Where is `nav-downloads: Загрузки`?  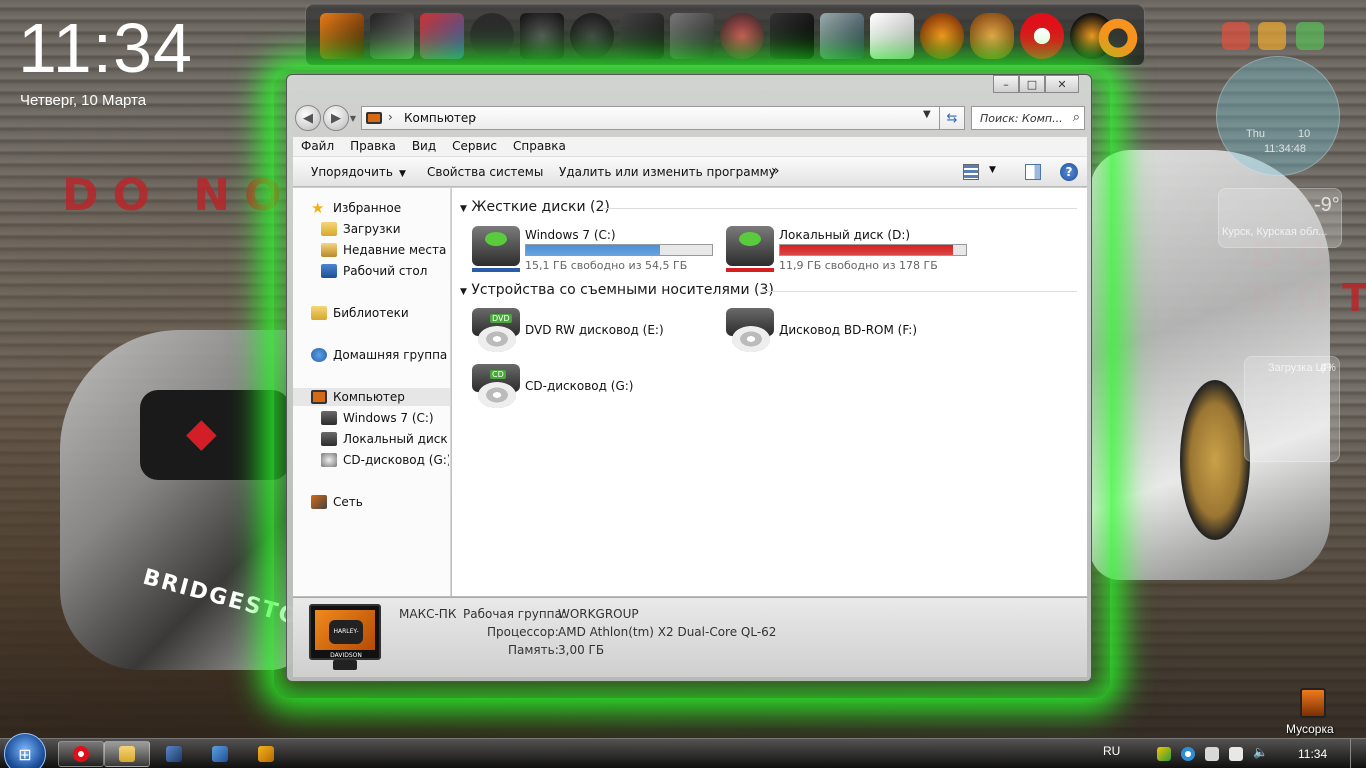
nav-downloads: Загрузки is located at coordinates (361, 229).